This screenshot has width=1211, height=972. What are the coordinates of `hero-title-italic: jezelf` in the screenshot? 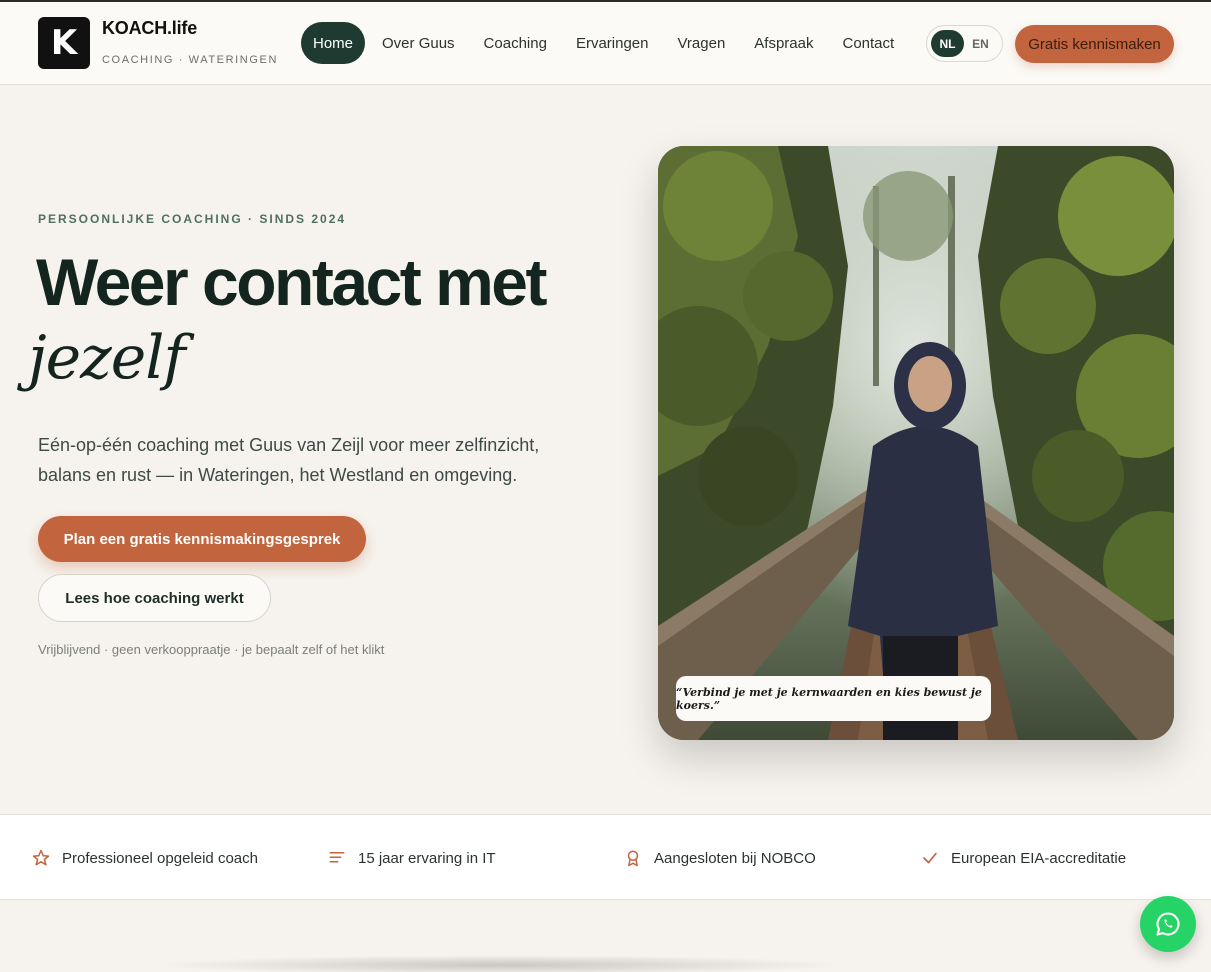 It's located at (107, 358).